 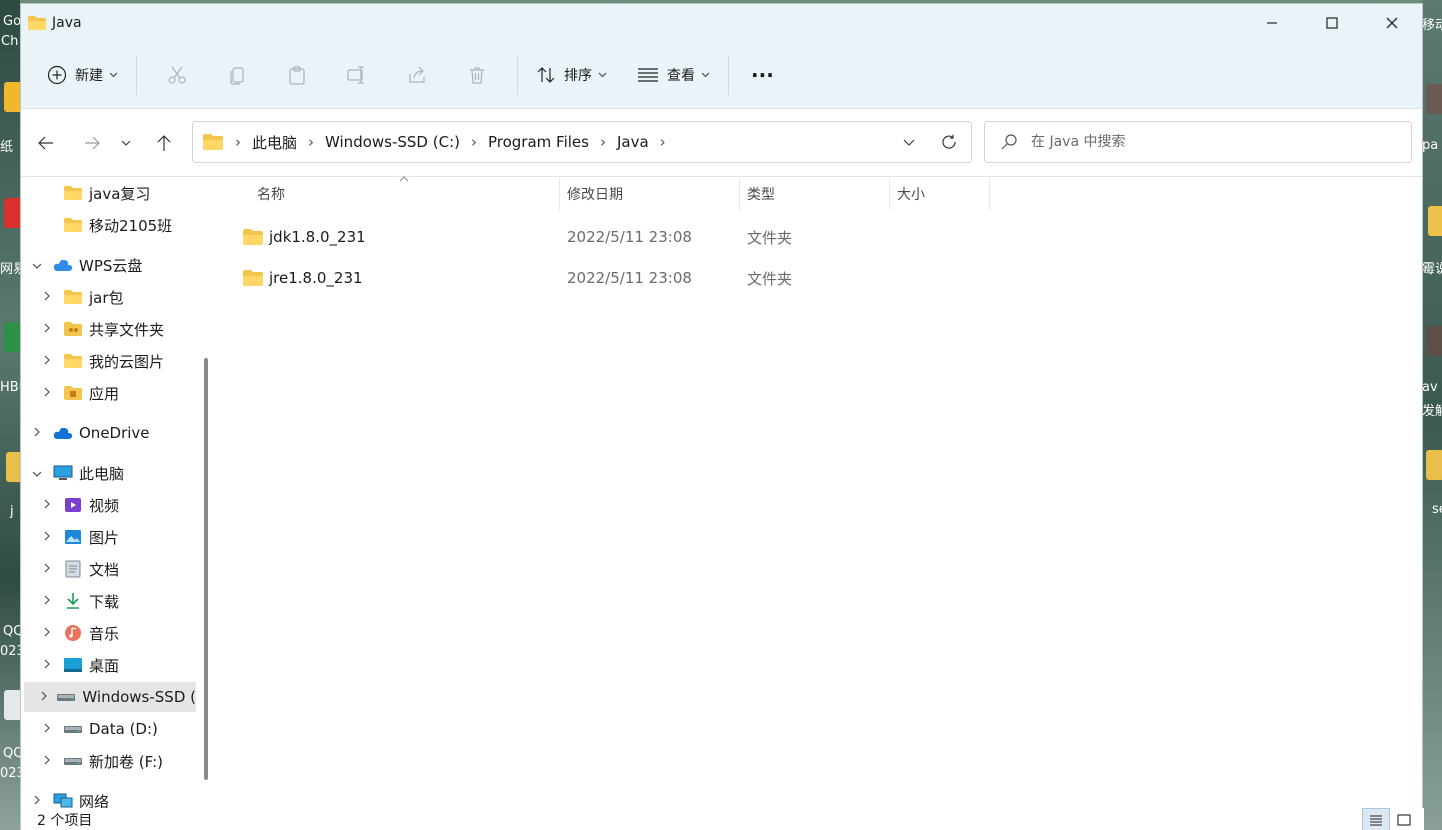 What do you see at coordinates (70, 569) in the screenshot?
I see `nav-item: 文档` at bounding box center [70, 569].